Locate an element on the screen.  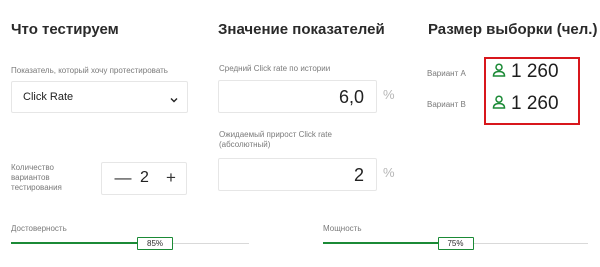
confidence-slider: 85% is located at coordinates (130, 244).